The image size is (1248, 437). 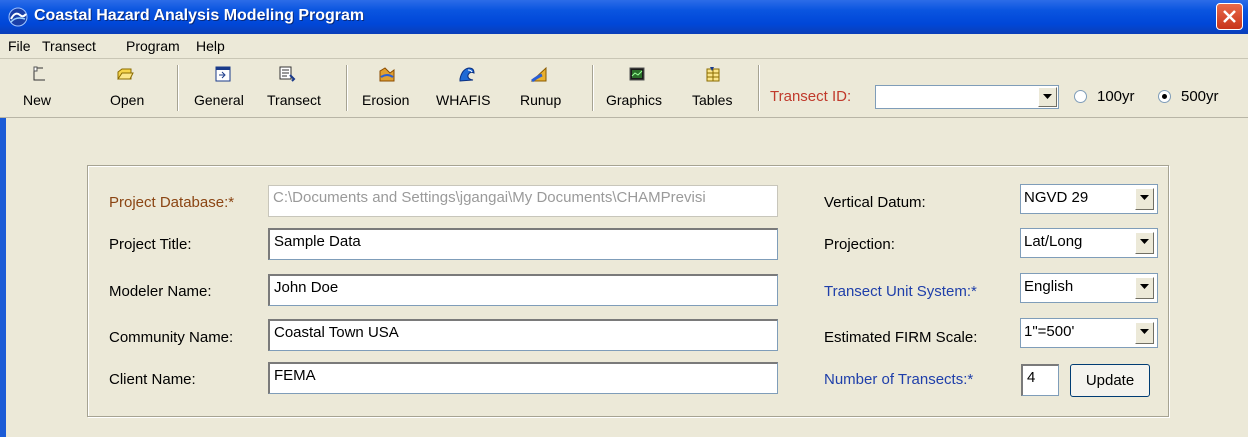 What do you see at coordinates (875, 202) in the screenshot?
I see `vertical-datum-label: Vertical Datum:` at bounding box center [875, 202].